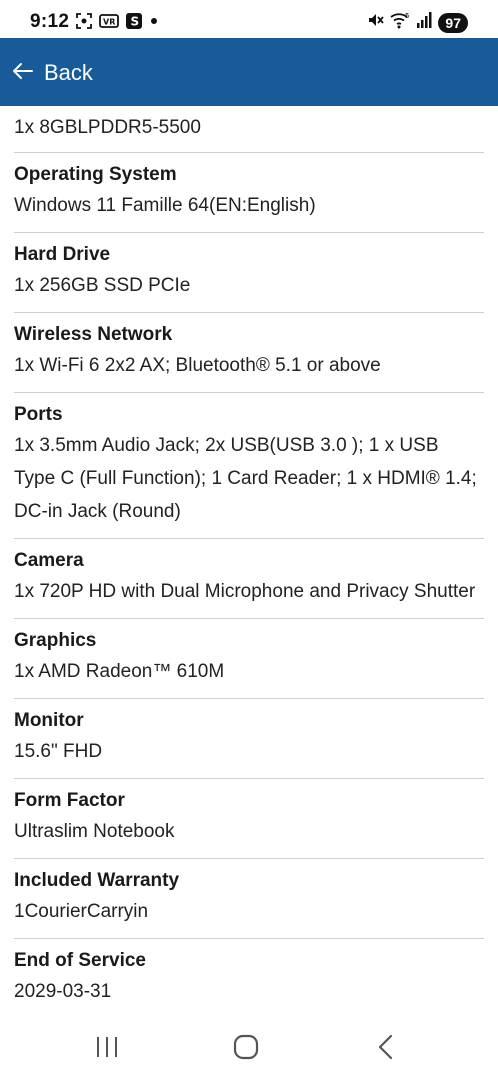 The image size is (498, 1080). I want to click on spec-value: 1x AMD Radeon™ 610M, so click(119, 671).